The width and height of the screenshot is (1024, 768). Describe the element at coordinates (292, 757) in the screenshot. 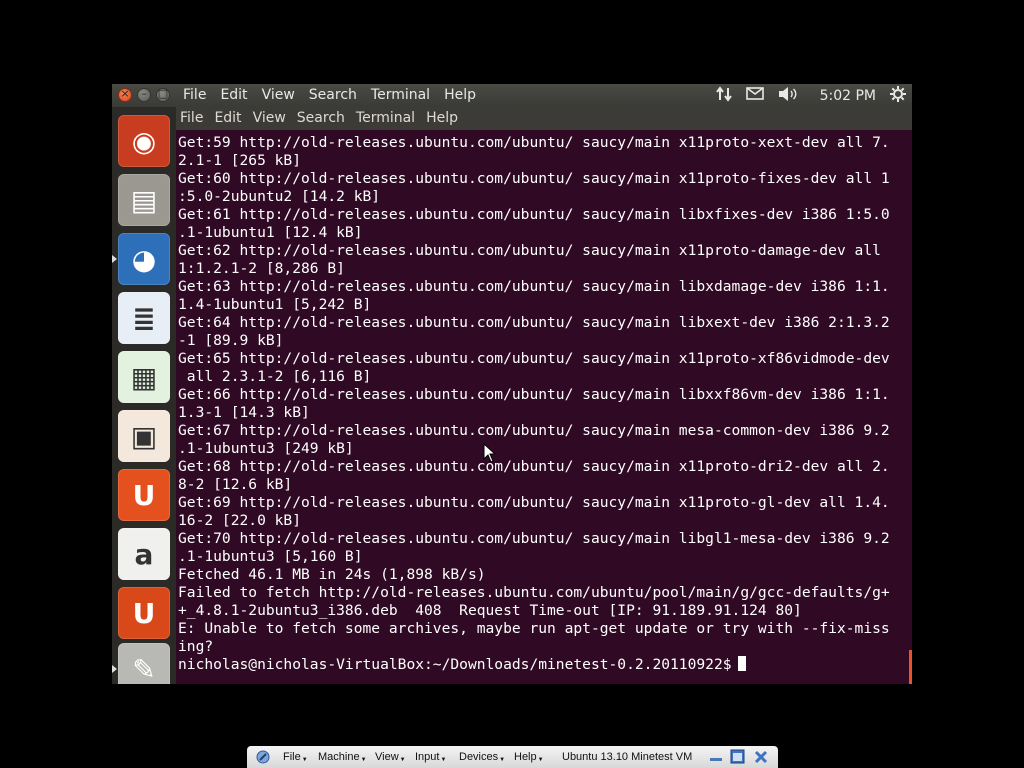

I see `vbox-menu-file-label: File` at that location.